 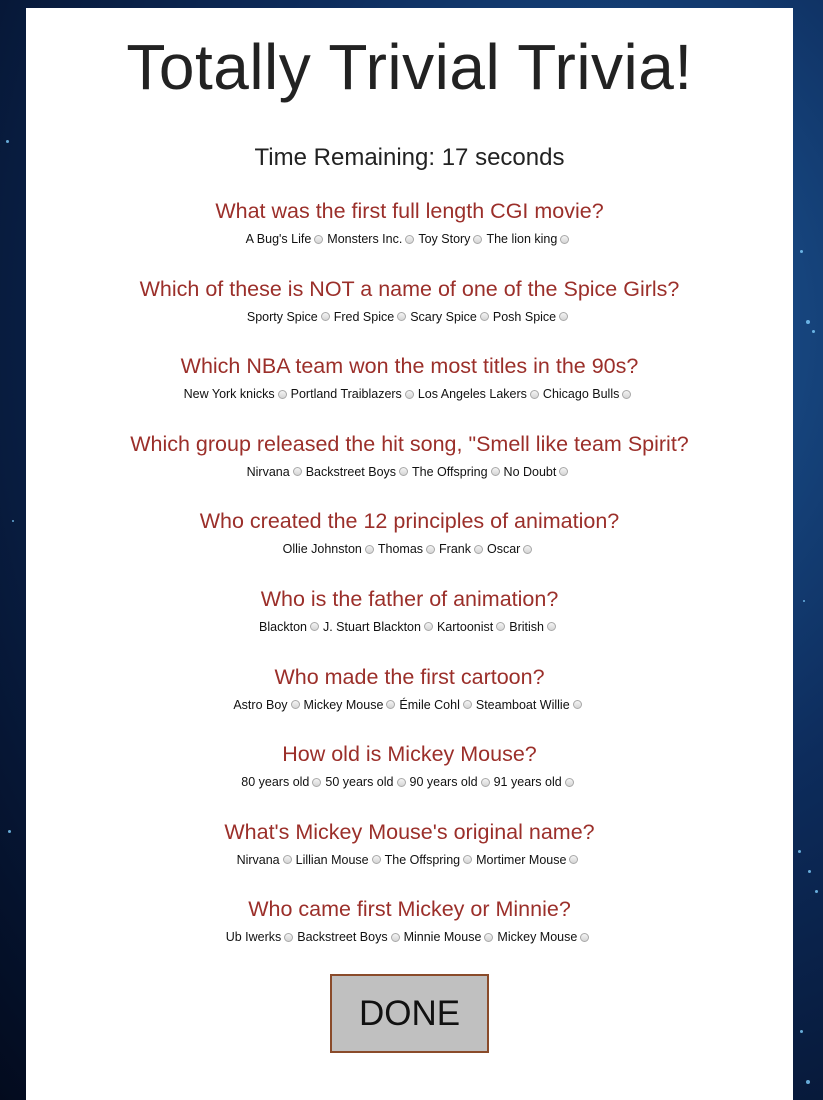 What do you see at coordinates (480, 394) in the screenshot?
I see `answer-option: Los Angeles Lakers` at bounding box center [480, 394].